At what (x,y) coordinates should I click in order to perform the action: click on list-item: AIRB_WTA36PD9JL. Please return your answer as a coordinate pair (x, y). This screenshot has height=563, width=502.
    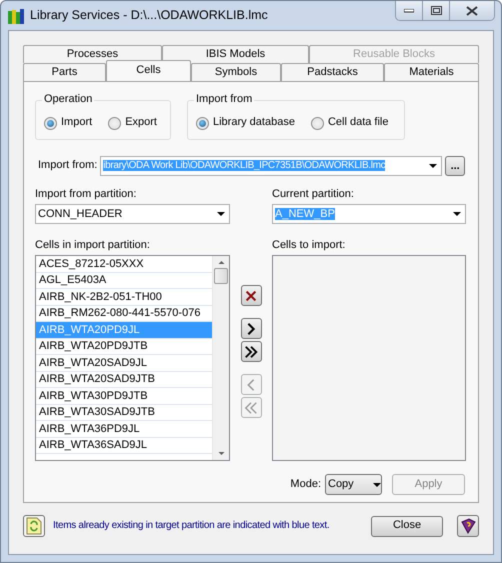
    Looking at the image, I should click on (124, 429).